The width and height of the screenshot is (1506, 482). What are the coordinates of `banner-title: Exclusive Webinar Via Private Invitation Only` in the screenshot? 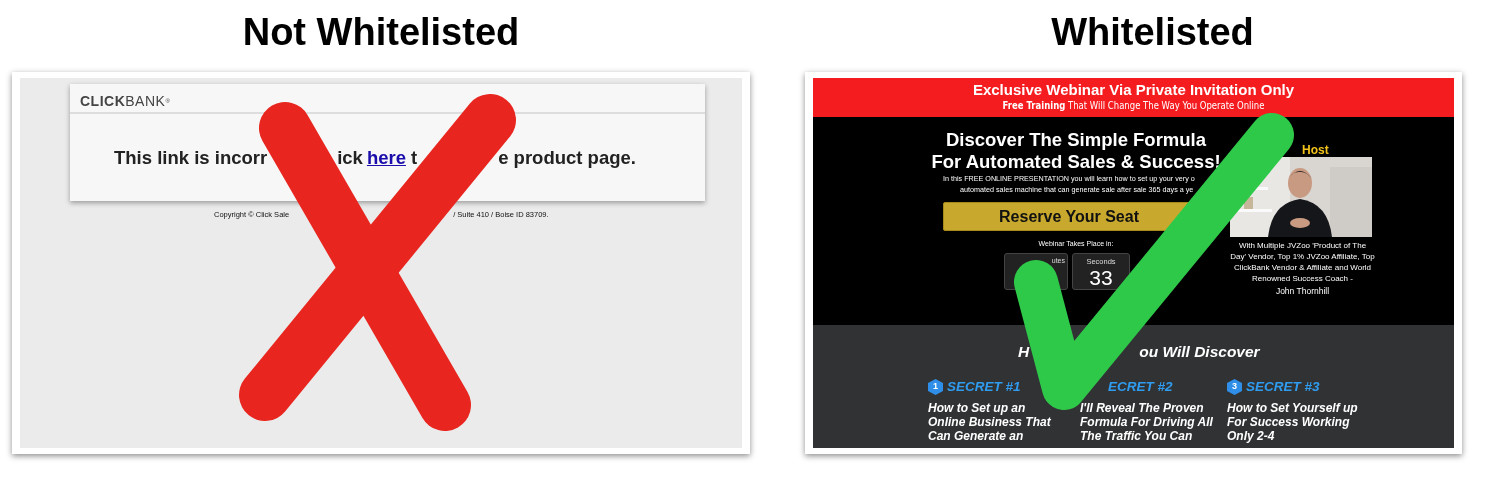 It's located at (1133, 90).